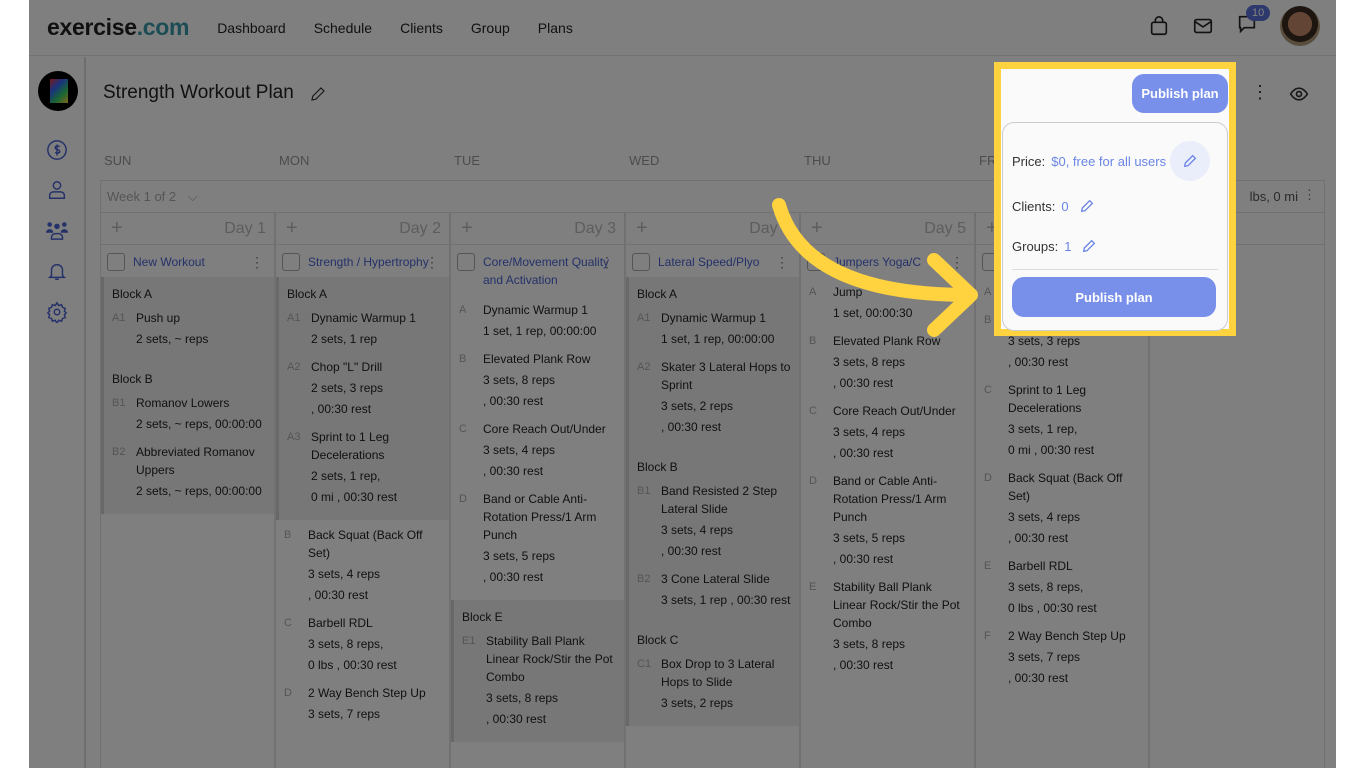 Image resolution: width=1366 pixels, height=768 pixels. Describe the element at coordinates (1180, 93) in the screenshot. I see `publish-plan-top-button: Publish plan` at that location.